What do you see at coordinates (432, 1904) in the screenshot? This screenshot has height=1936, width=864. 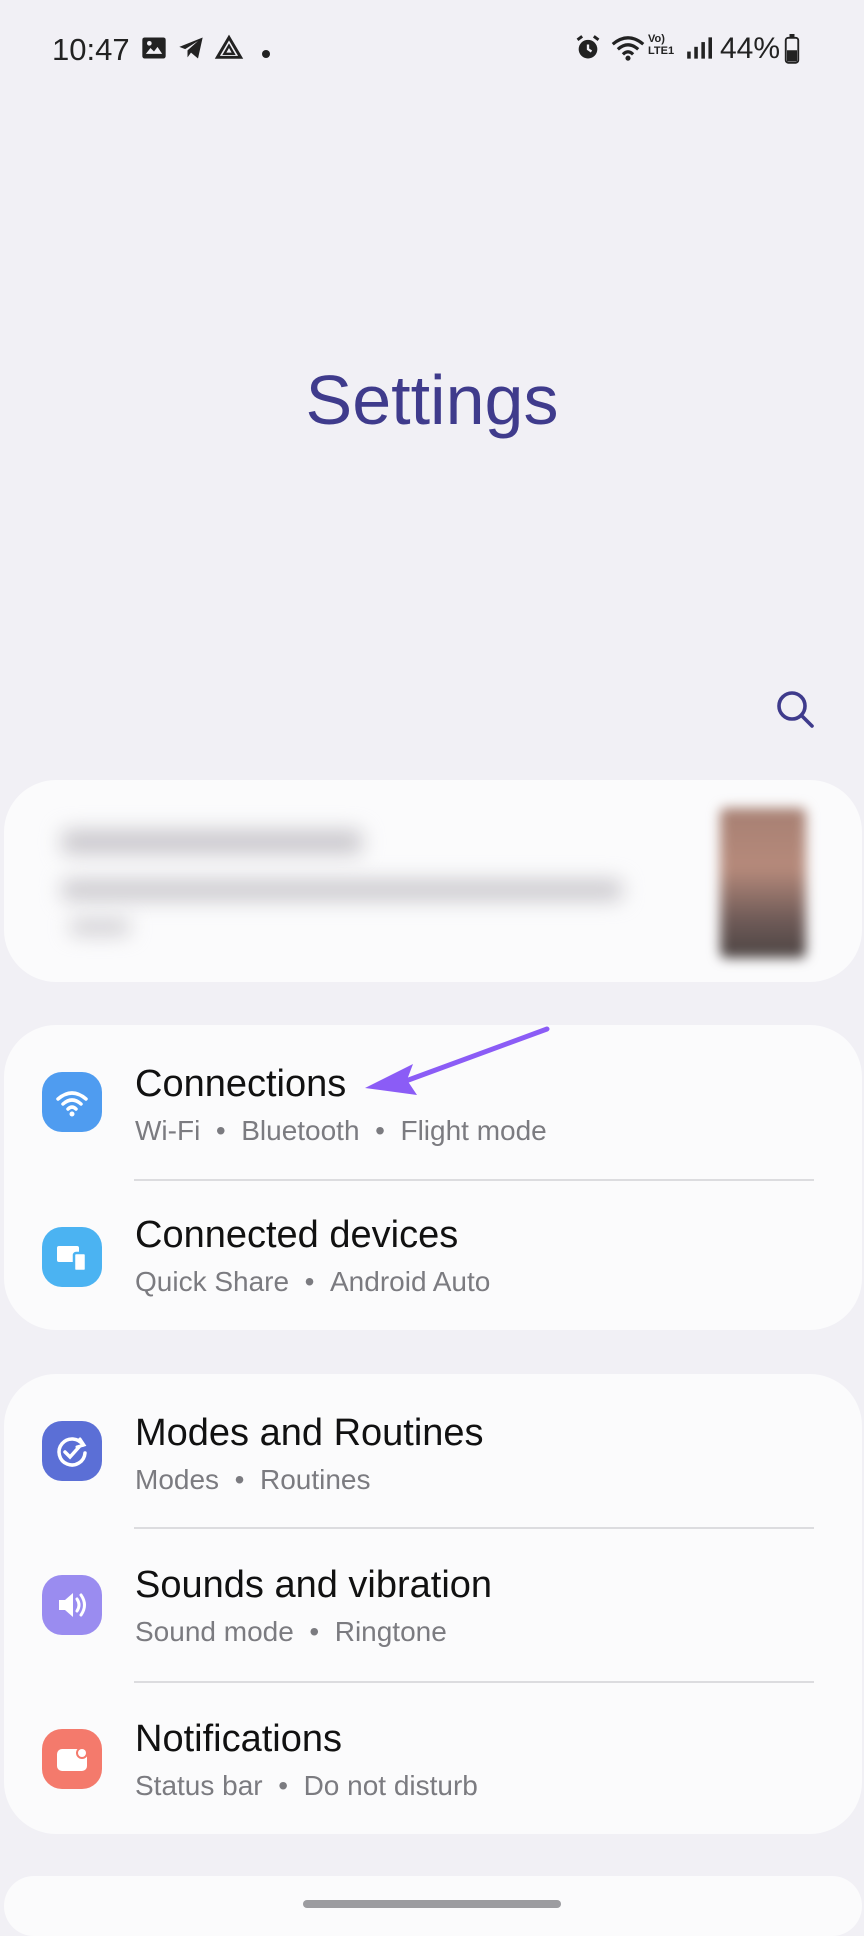 I see `home-indicator` at bounding box center [432, 1904].